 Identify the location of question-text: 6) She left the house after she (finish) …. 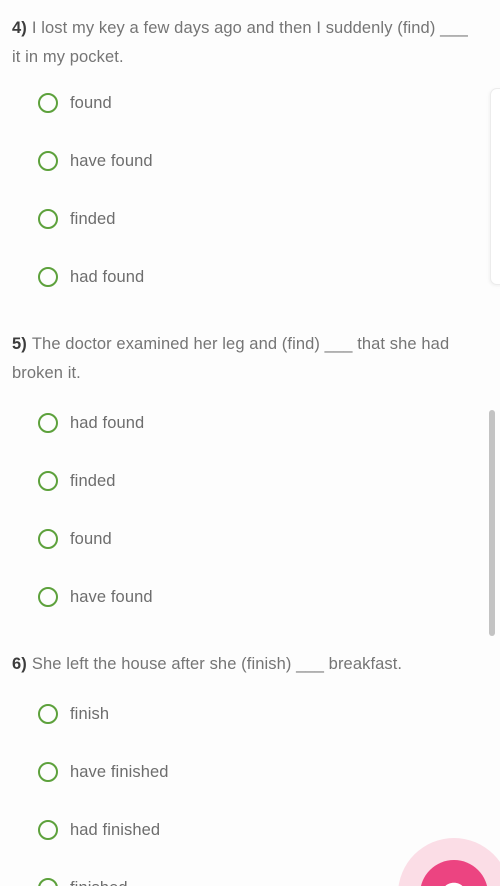
(250, 664).